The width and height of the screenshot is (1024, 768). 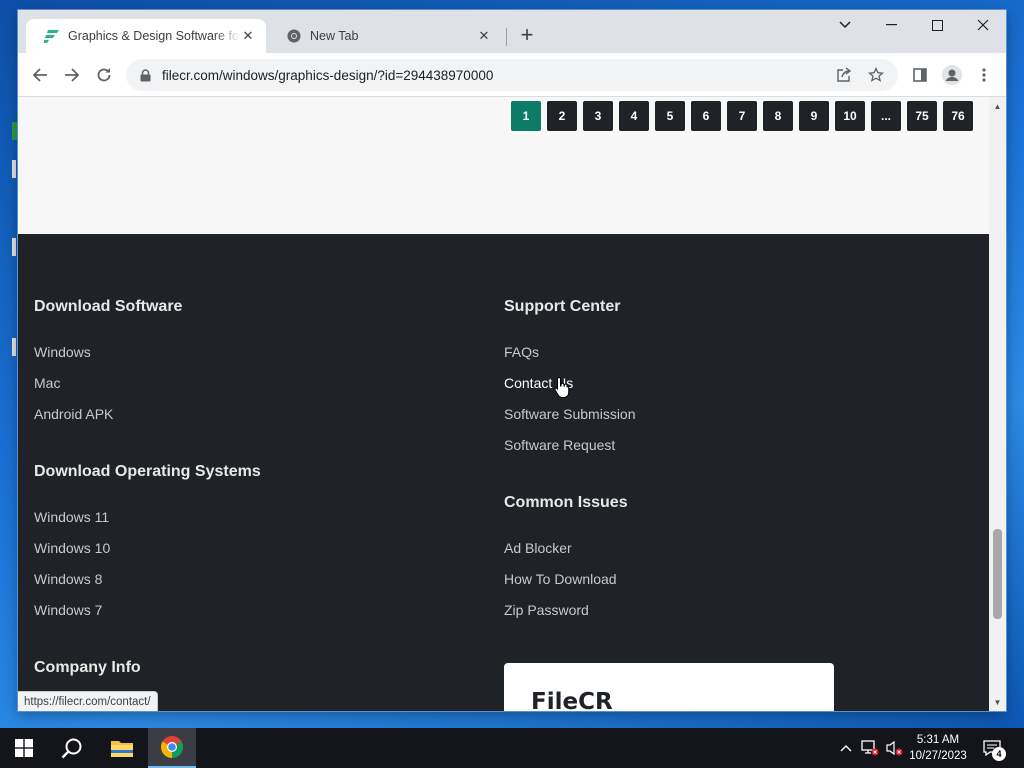 What do you see at coordinates (598, 116) in the screenshot?
I see `pagination-page-3: 3` at bounding box center [598, 116].